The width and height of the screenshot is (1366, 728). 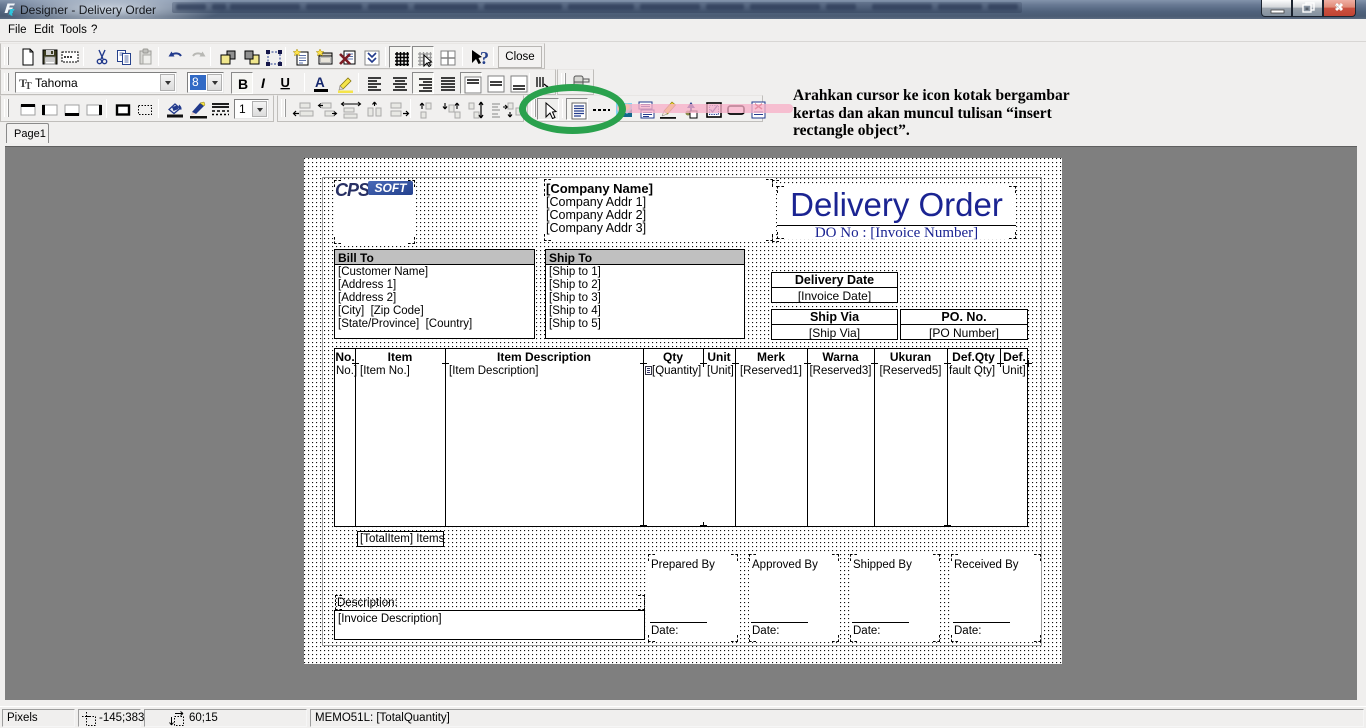 What do you see at coordinates (285, 82) in the screenshot?
I see `svg-text: U` at bounding box center [285, 82].